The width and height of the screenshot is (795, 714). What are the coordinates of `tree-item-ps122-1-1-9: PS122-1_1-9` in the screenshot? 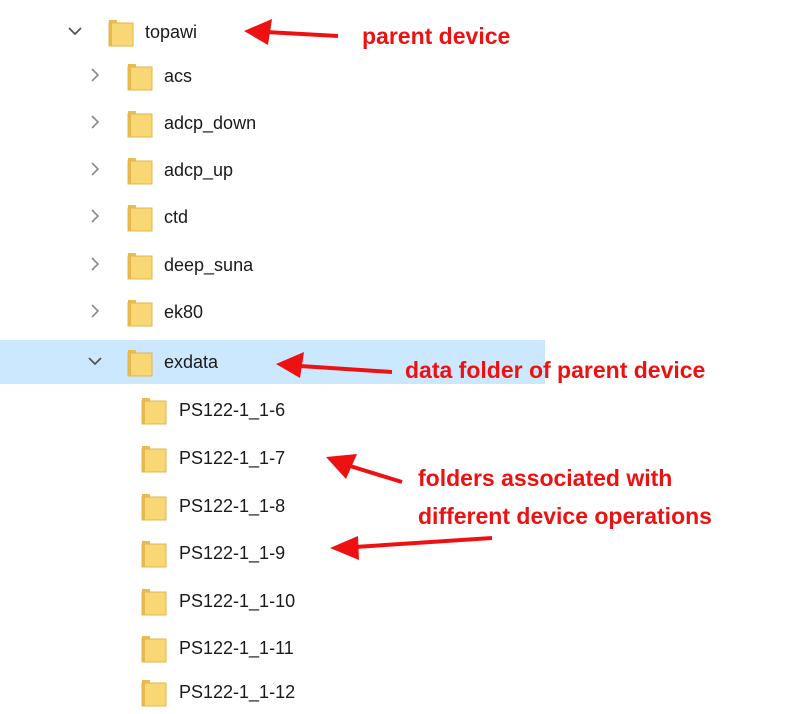 It's located at (272, 553).